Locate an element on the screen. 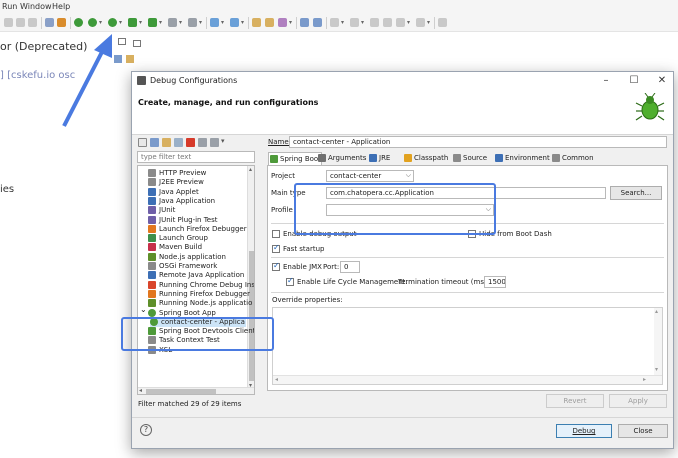 The width and height of the screenshot is (678, 458). duplicate-config-icon is located at coordinates (178, 142).